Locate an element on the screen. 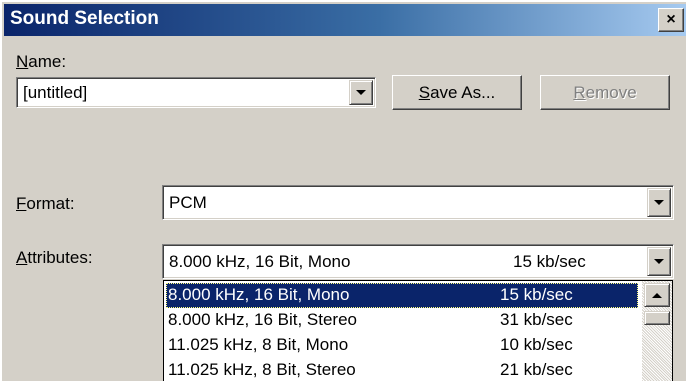 This screenshot has width=686, height=381. format-label: Format: is located at coordinates (45, 203).